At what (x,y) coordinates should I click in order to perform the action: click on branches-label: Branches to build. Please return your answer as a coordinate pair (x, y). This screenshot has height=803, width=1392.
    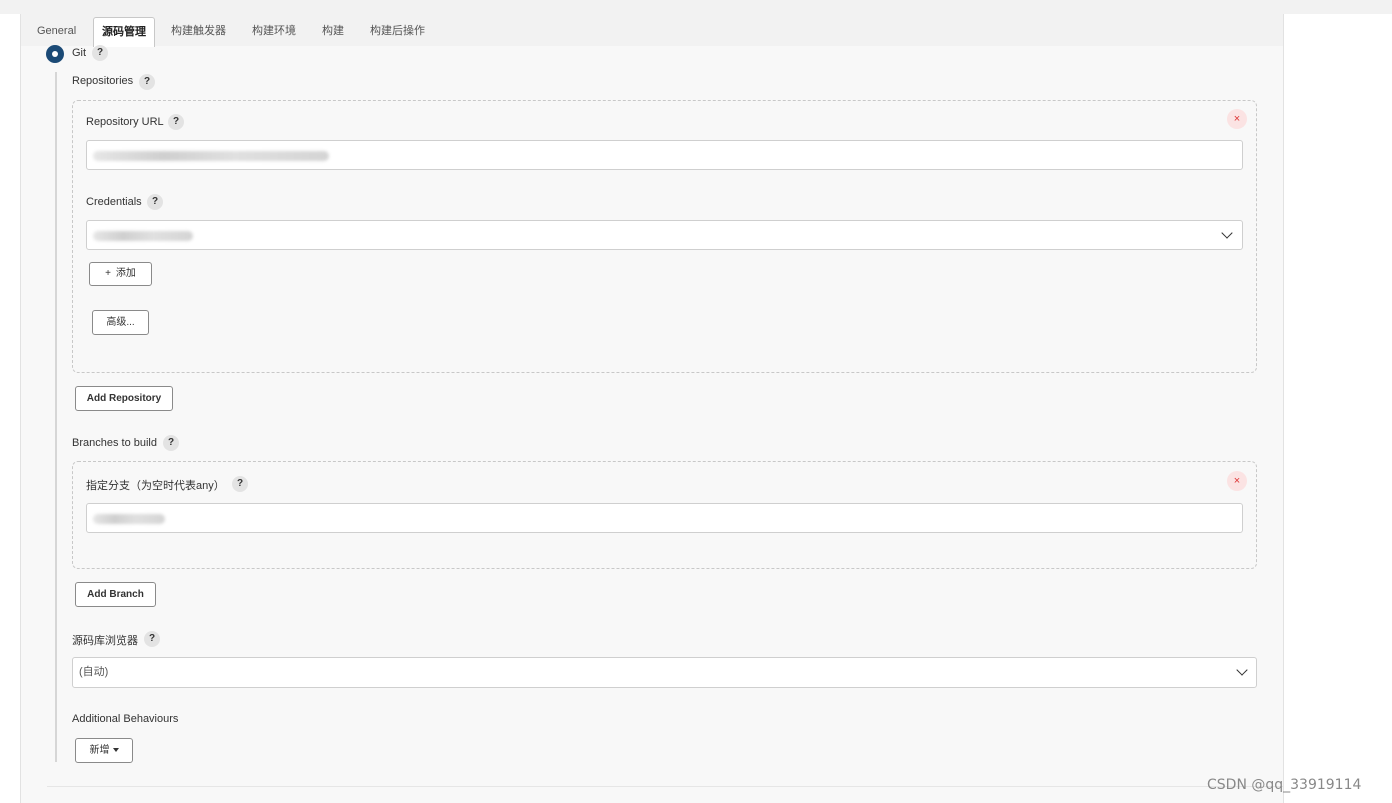
    Looking at the image, I should click on (114, 443).